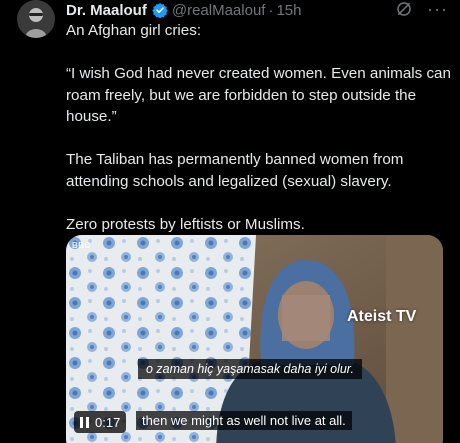 This screenshot has width=460, height=443. I want to click on video-timestamp: 0:17, so click(100, 422).